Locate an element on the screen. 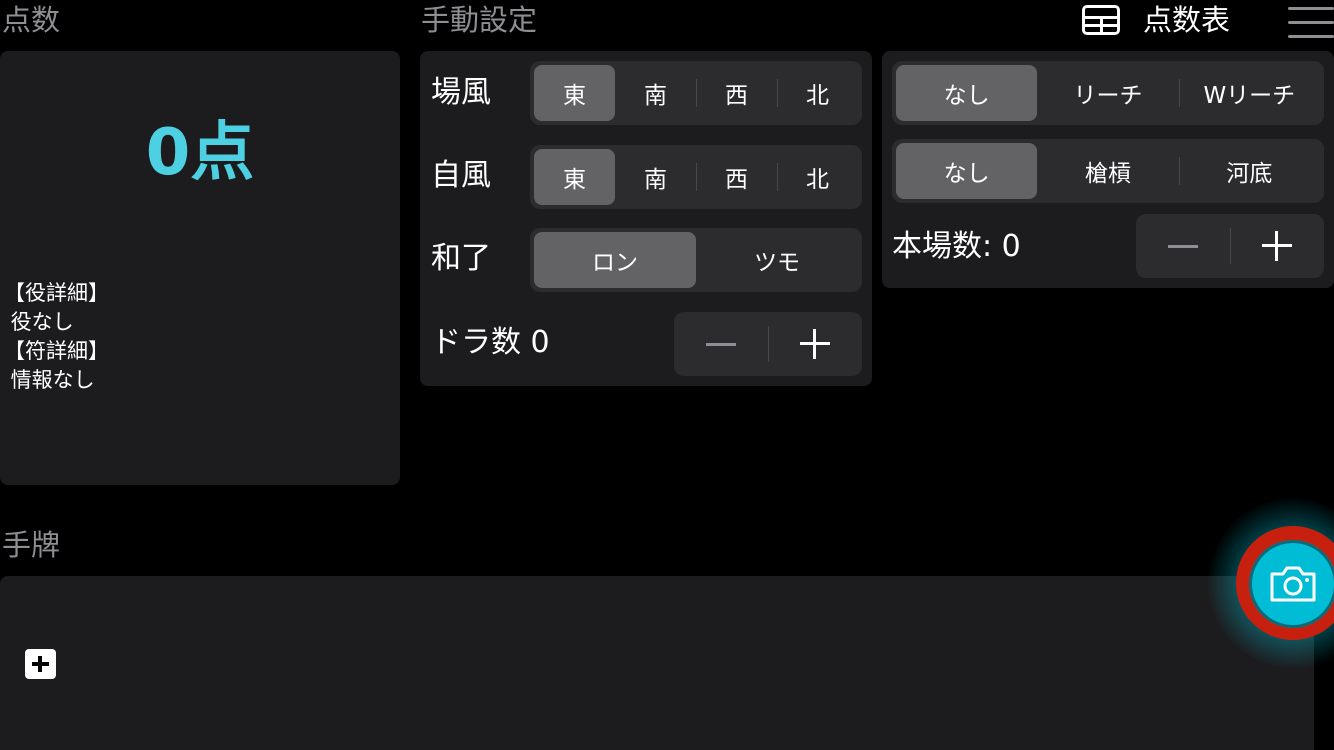 The width and height of the screenshot is (1334, 750). riichi-riichi: リーチ is located at coordinates (1107, 93).